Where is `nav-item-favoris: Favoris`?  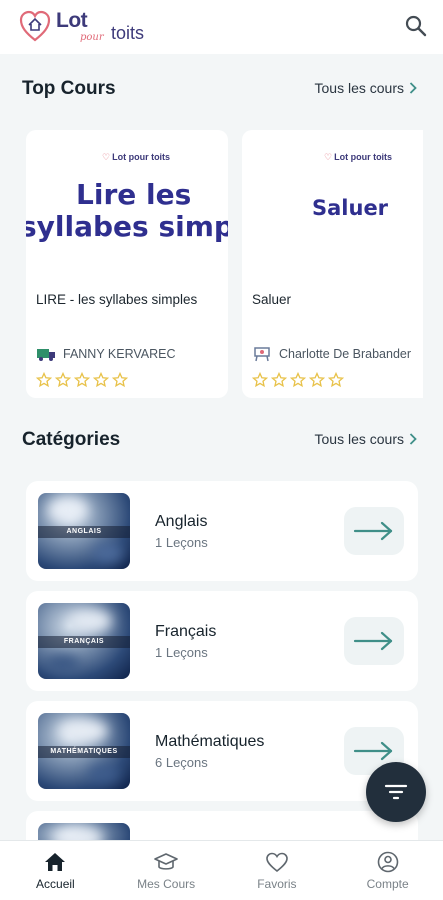 nav-item-favoris: Favoris is located at coordinates (277, 870).